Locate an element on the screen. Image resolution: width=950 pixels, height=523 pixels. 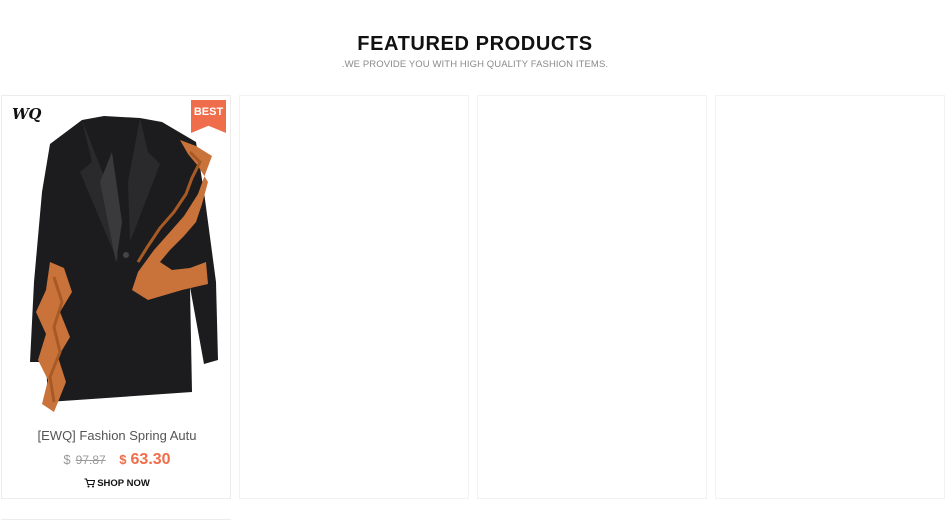
old-price: $97.87 is located at coordinates (86, 459).